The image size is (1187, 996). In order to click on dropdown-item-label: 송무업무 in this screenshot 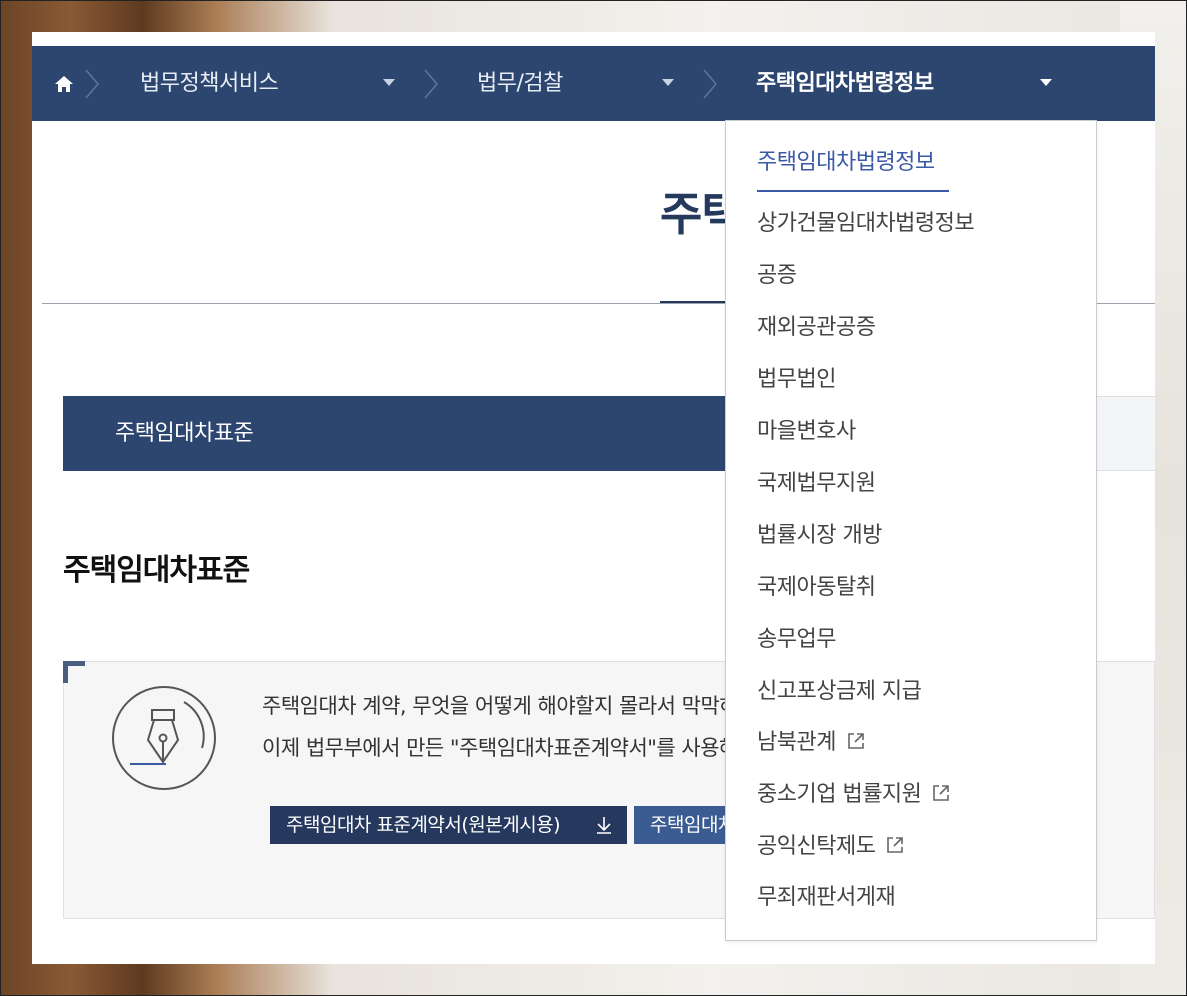, I will do `click(796, 639)`.